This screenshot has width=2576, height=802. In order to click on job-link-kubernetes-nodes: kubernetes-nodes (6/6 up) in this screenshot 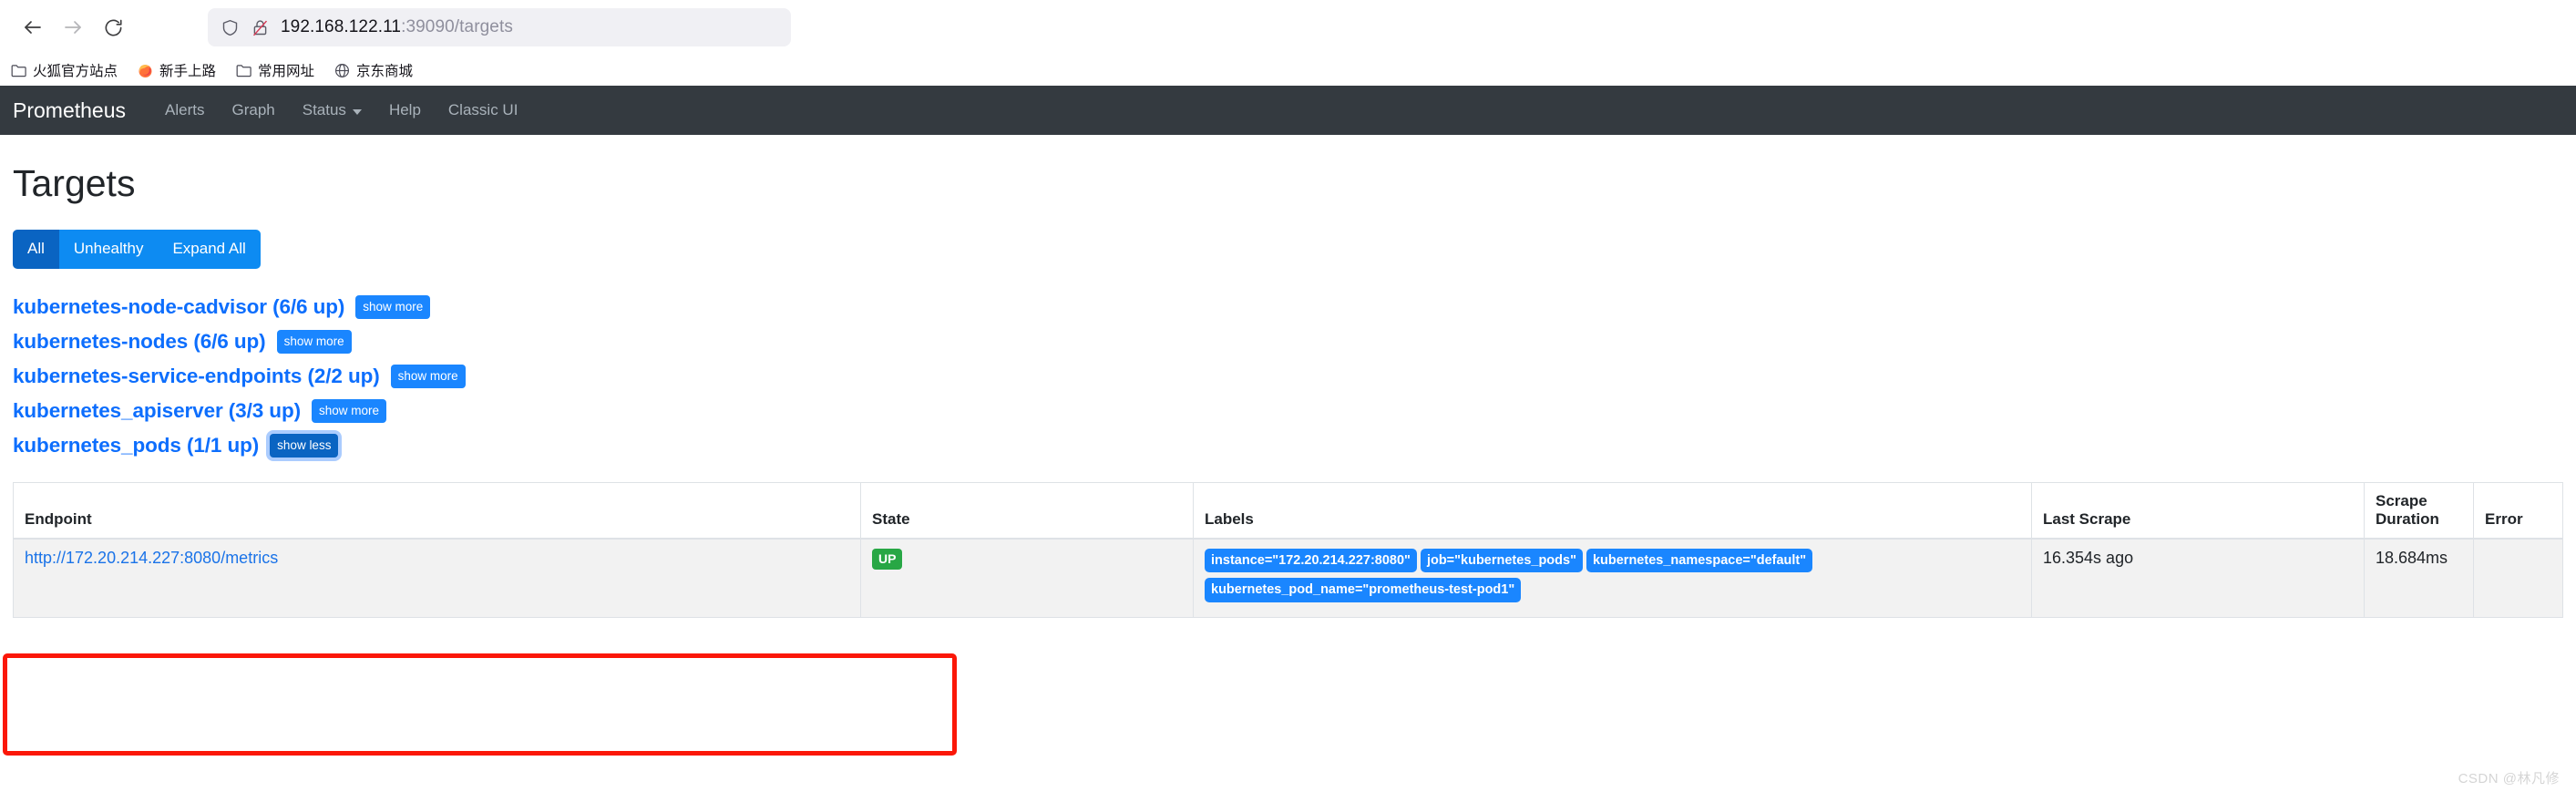, I will do `click(140, 342)`.